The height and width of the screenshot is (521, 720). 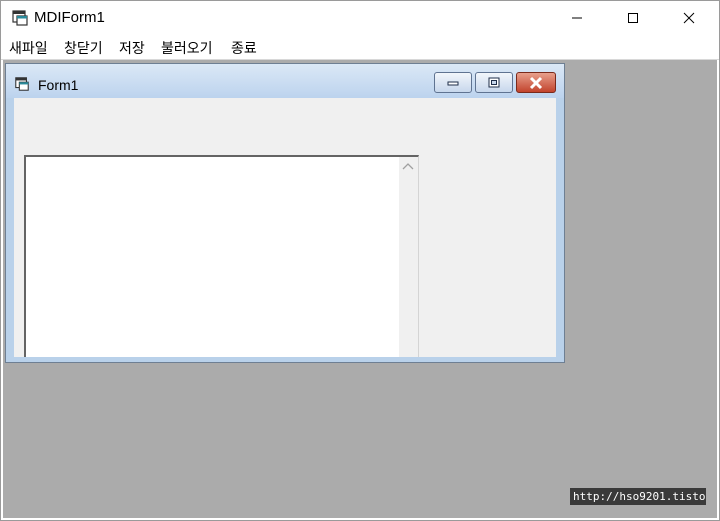 What do you see at coordinates (360, 47) in the screenshot?
I see `menu-bar: 새파일 창닫기 저장 불러오기 종료` at bounding box center [360, 47].